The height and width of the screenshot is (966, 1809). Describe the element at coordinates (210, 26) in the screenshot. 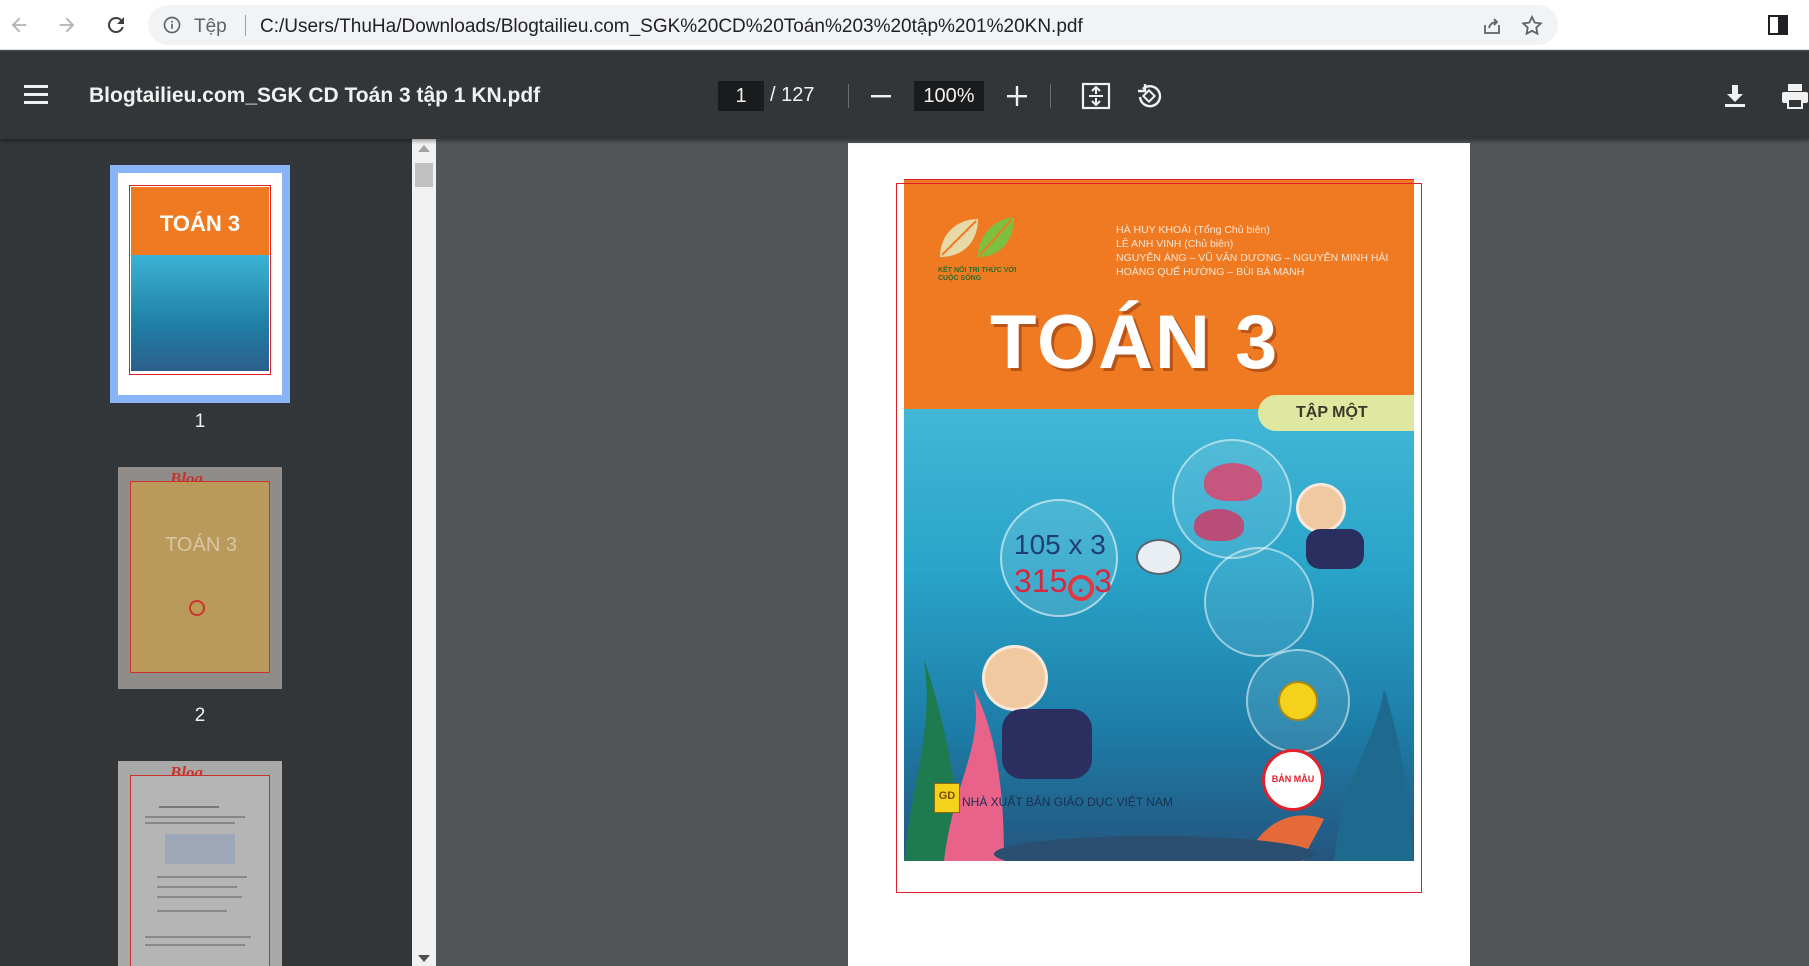

I see `file-scheme-label: Tệp` at that location.